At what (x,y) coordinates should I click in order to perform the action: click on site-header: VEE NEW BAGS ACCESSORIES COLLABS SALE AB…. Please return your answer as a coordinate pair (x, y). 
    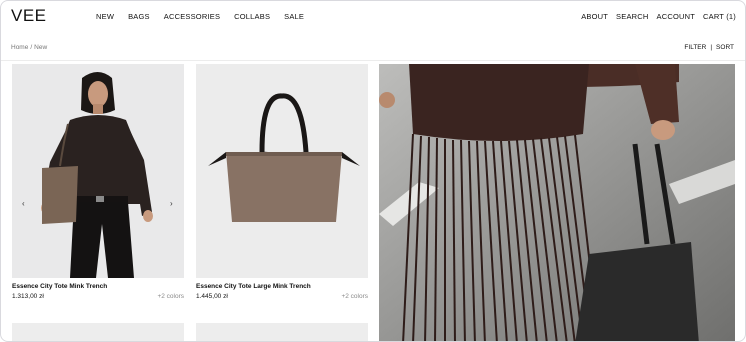
    Looking at the image, I should click on (373, 17).